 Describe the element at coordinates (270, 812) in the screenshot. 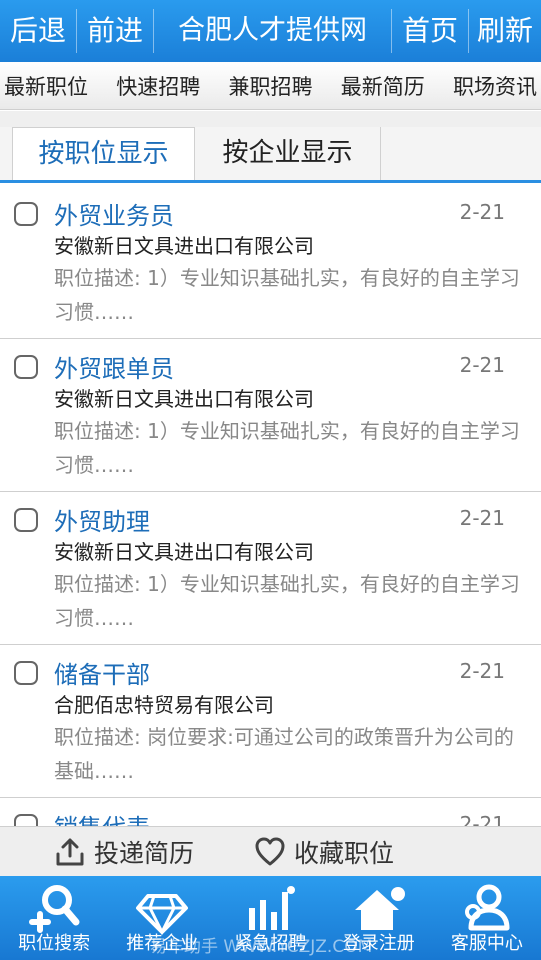

I see `job-row: 销售代表 2-21` at that location.